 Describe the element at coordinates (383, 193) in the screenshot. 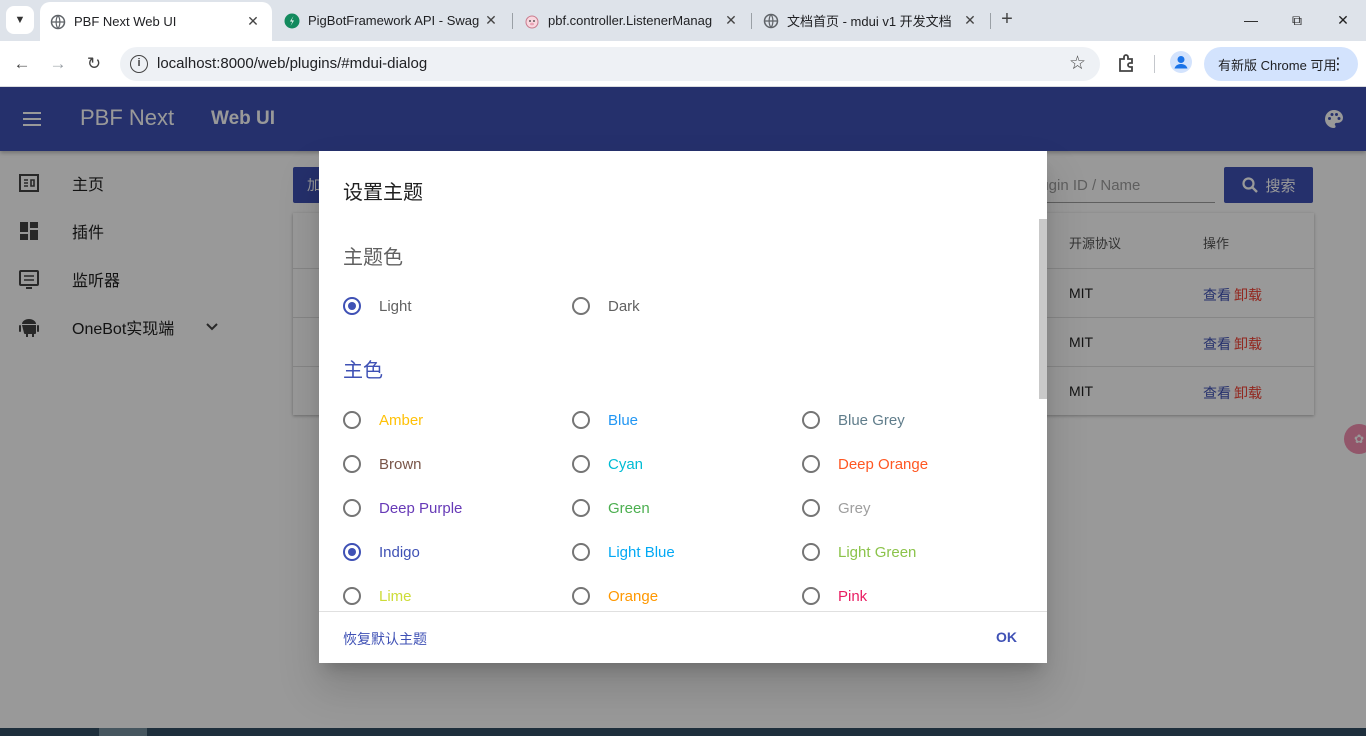

I see `dialog-title: 设置主题` at that location.